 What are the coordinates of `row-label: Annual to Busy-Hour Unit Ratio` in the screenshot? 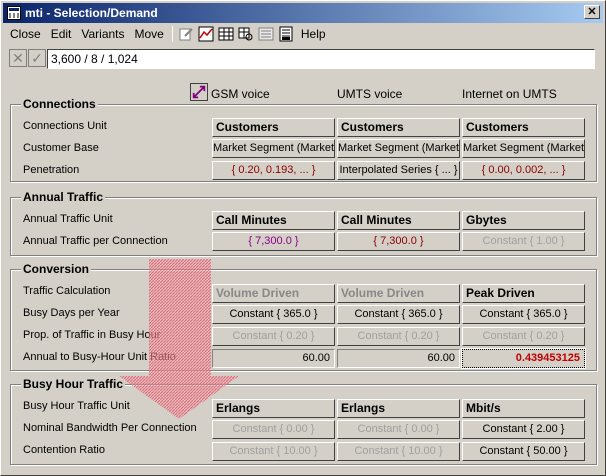 It's located at (99, 357).